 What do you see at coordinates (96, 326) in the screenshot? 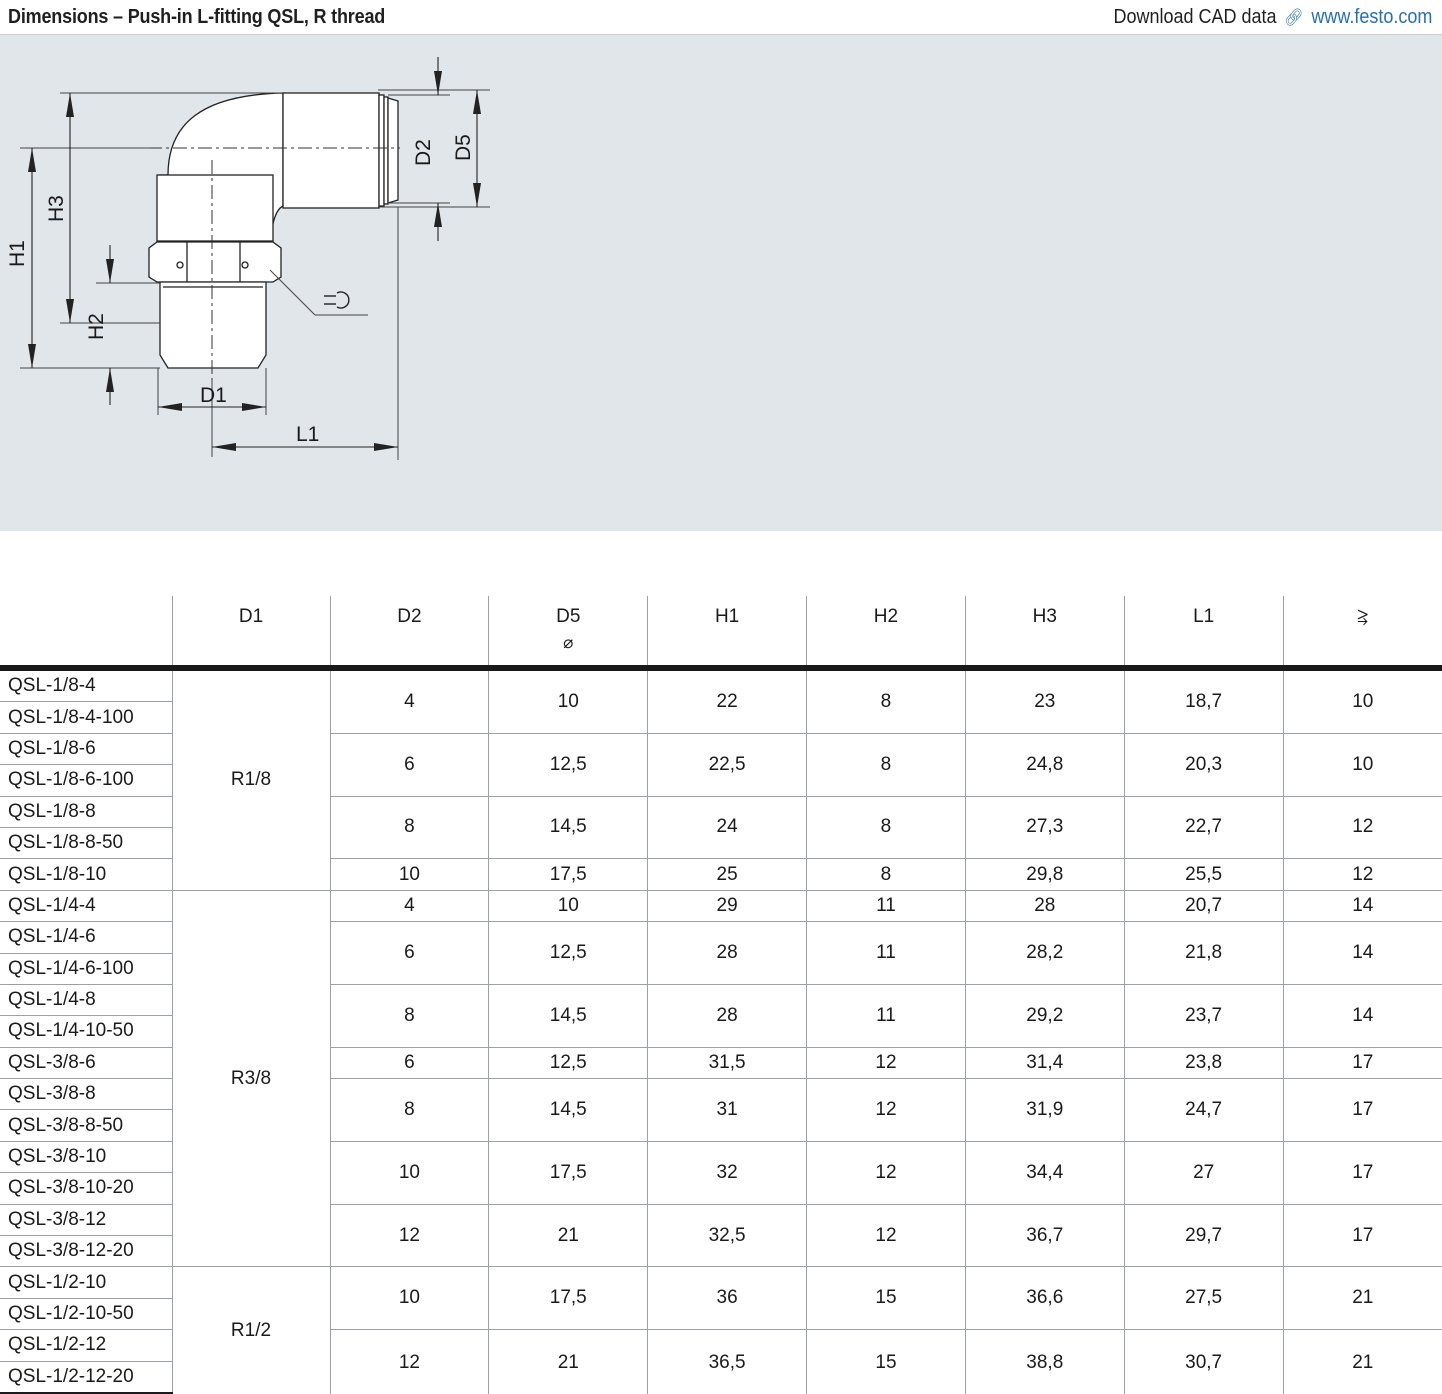
I see `label-h2: H2` at bounding box center [96, 326].